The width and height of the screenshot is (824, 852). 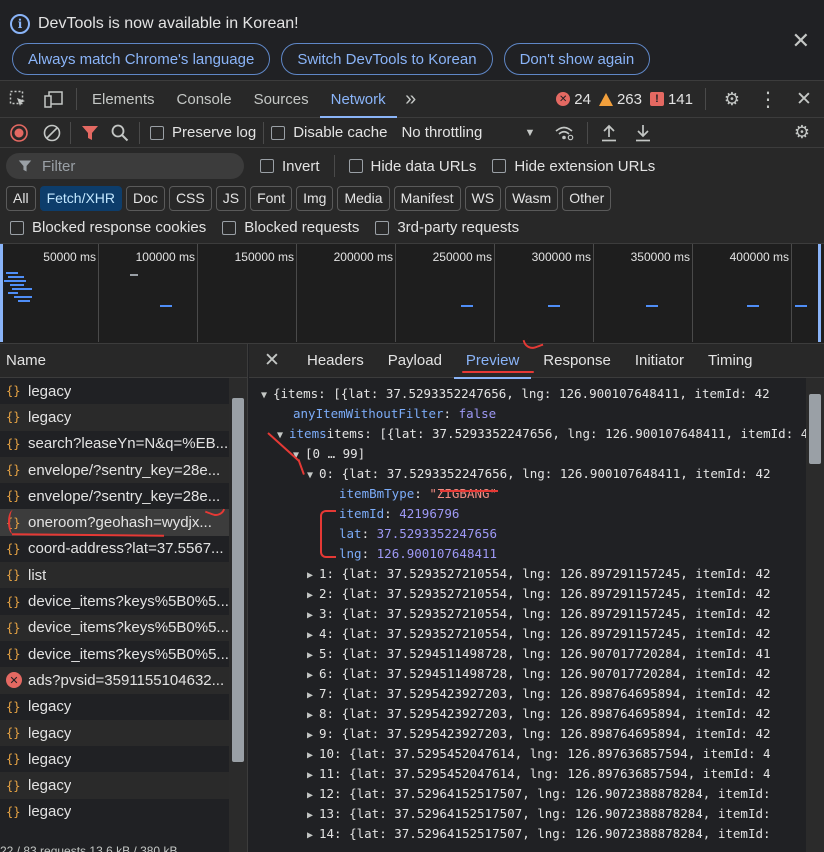 I want to click on device-toolbar-icon, so click(x=54, y=99).